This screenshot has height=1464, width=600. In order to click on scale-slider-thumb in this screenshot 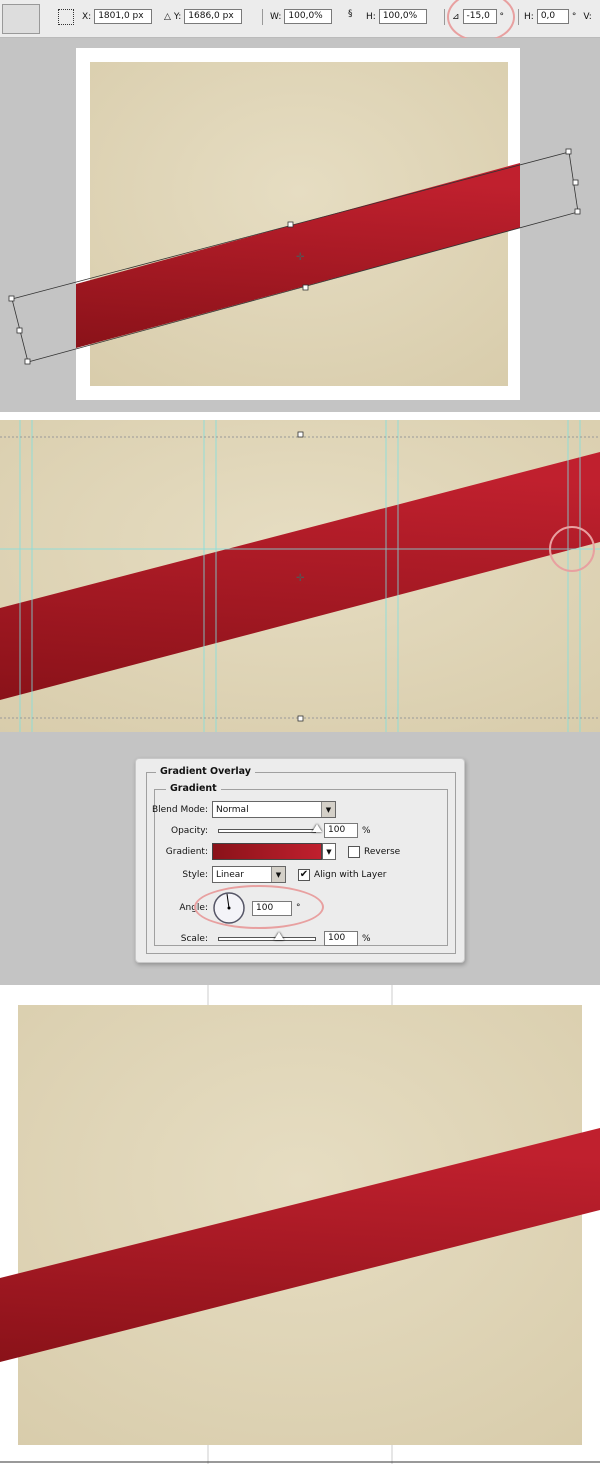, I will do `click(279, 935)`.